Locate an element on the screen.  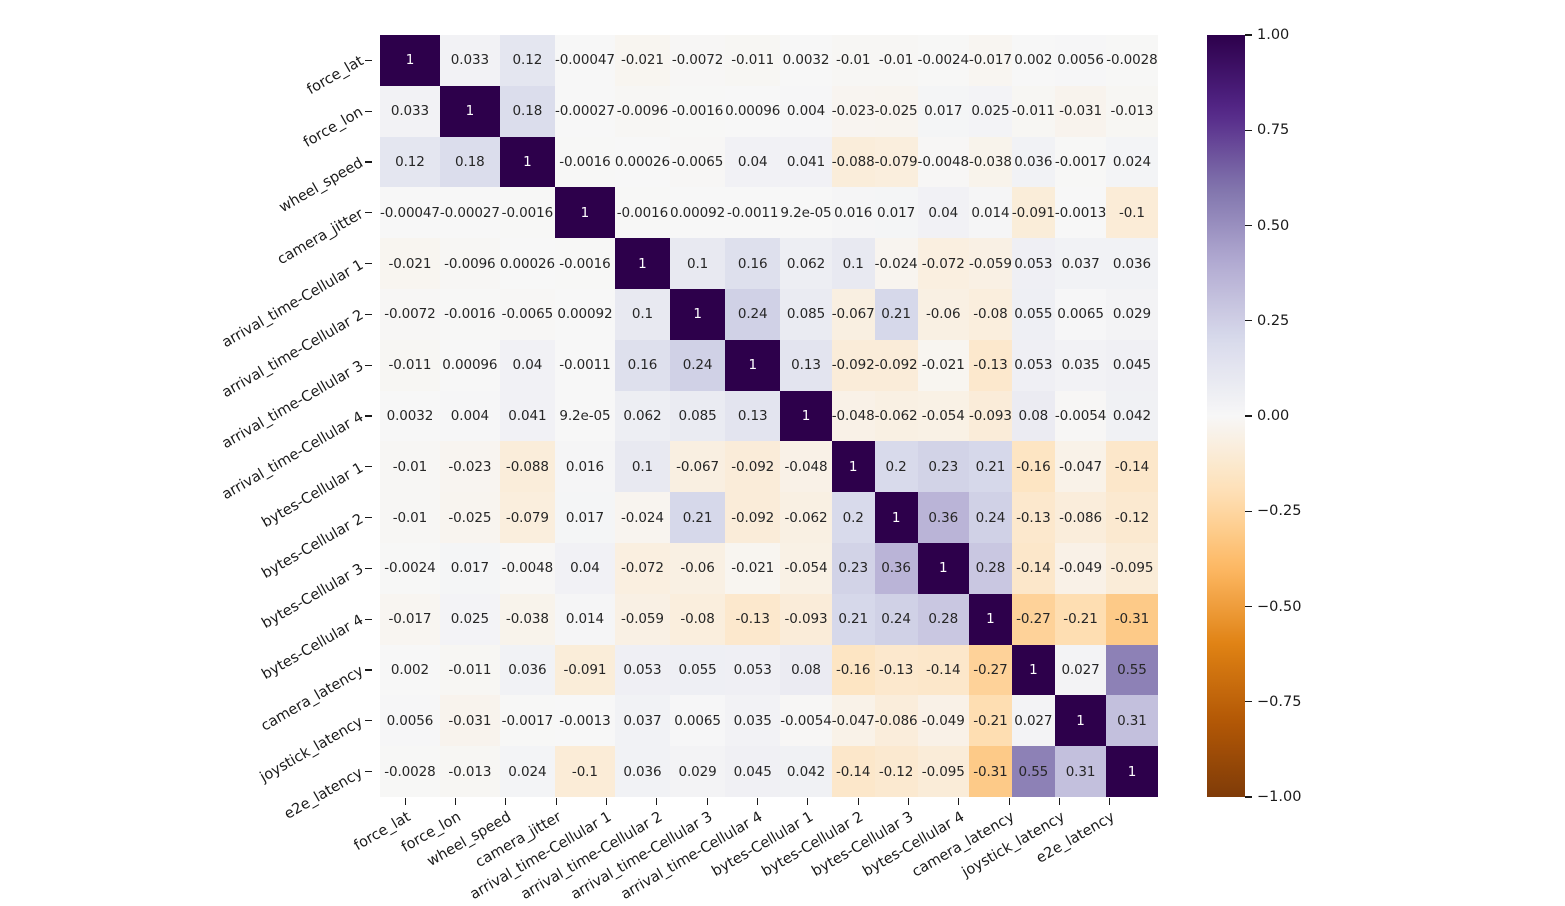
heatmap-cell: 0.2 is located at coordinates (896, 467).